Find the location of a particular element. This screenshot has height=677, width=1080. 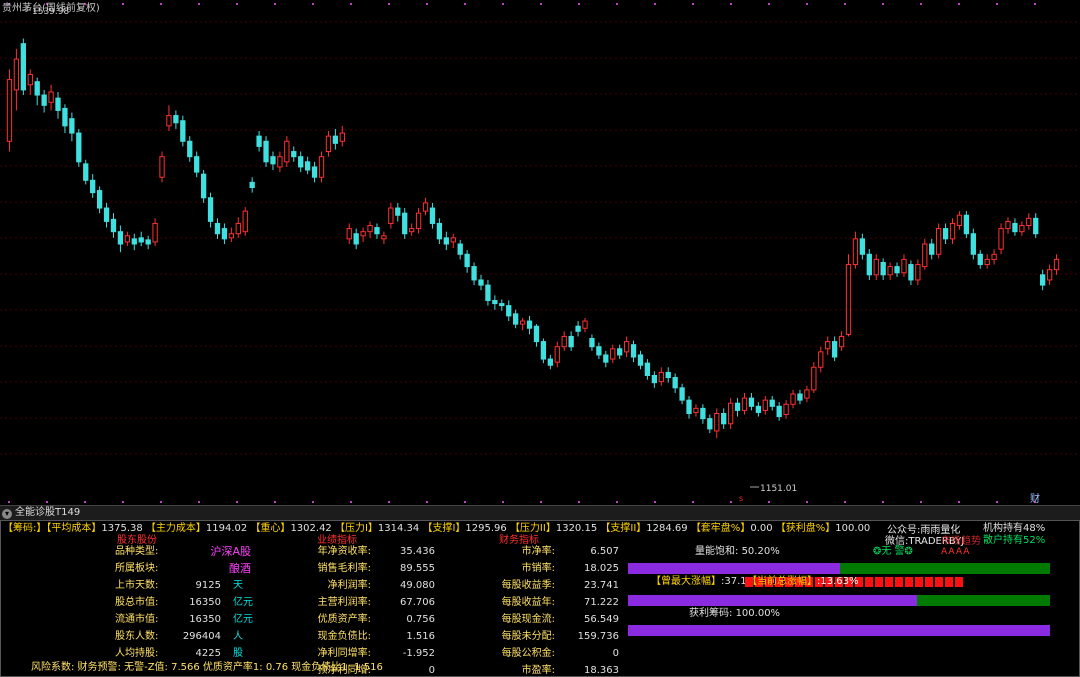

perf-label: 现金负债比: is located at coordinates (344, 636).